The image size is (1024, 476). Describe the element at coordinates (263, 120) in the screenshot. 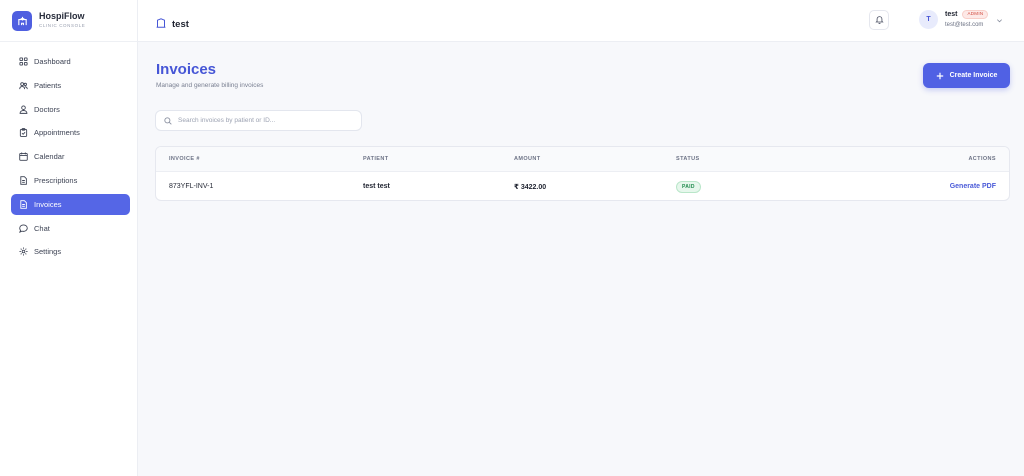

I see `search-input` at that location.